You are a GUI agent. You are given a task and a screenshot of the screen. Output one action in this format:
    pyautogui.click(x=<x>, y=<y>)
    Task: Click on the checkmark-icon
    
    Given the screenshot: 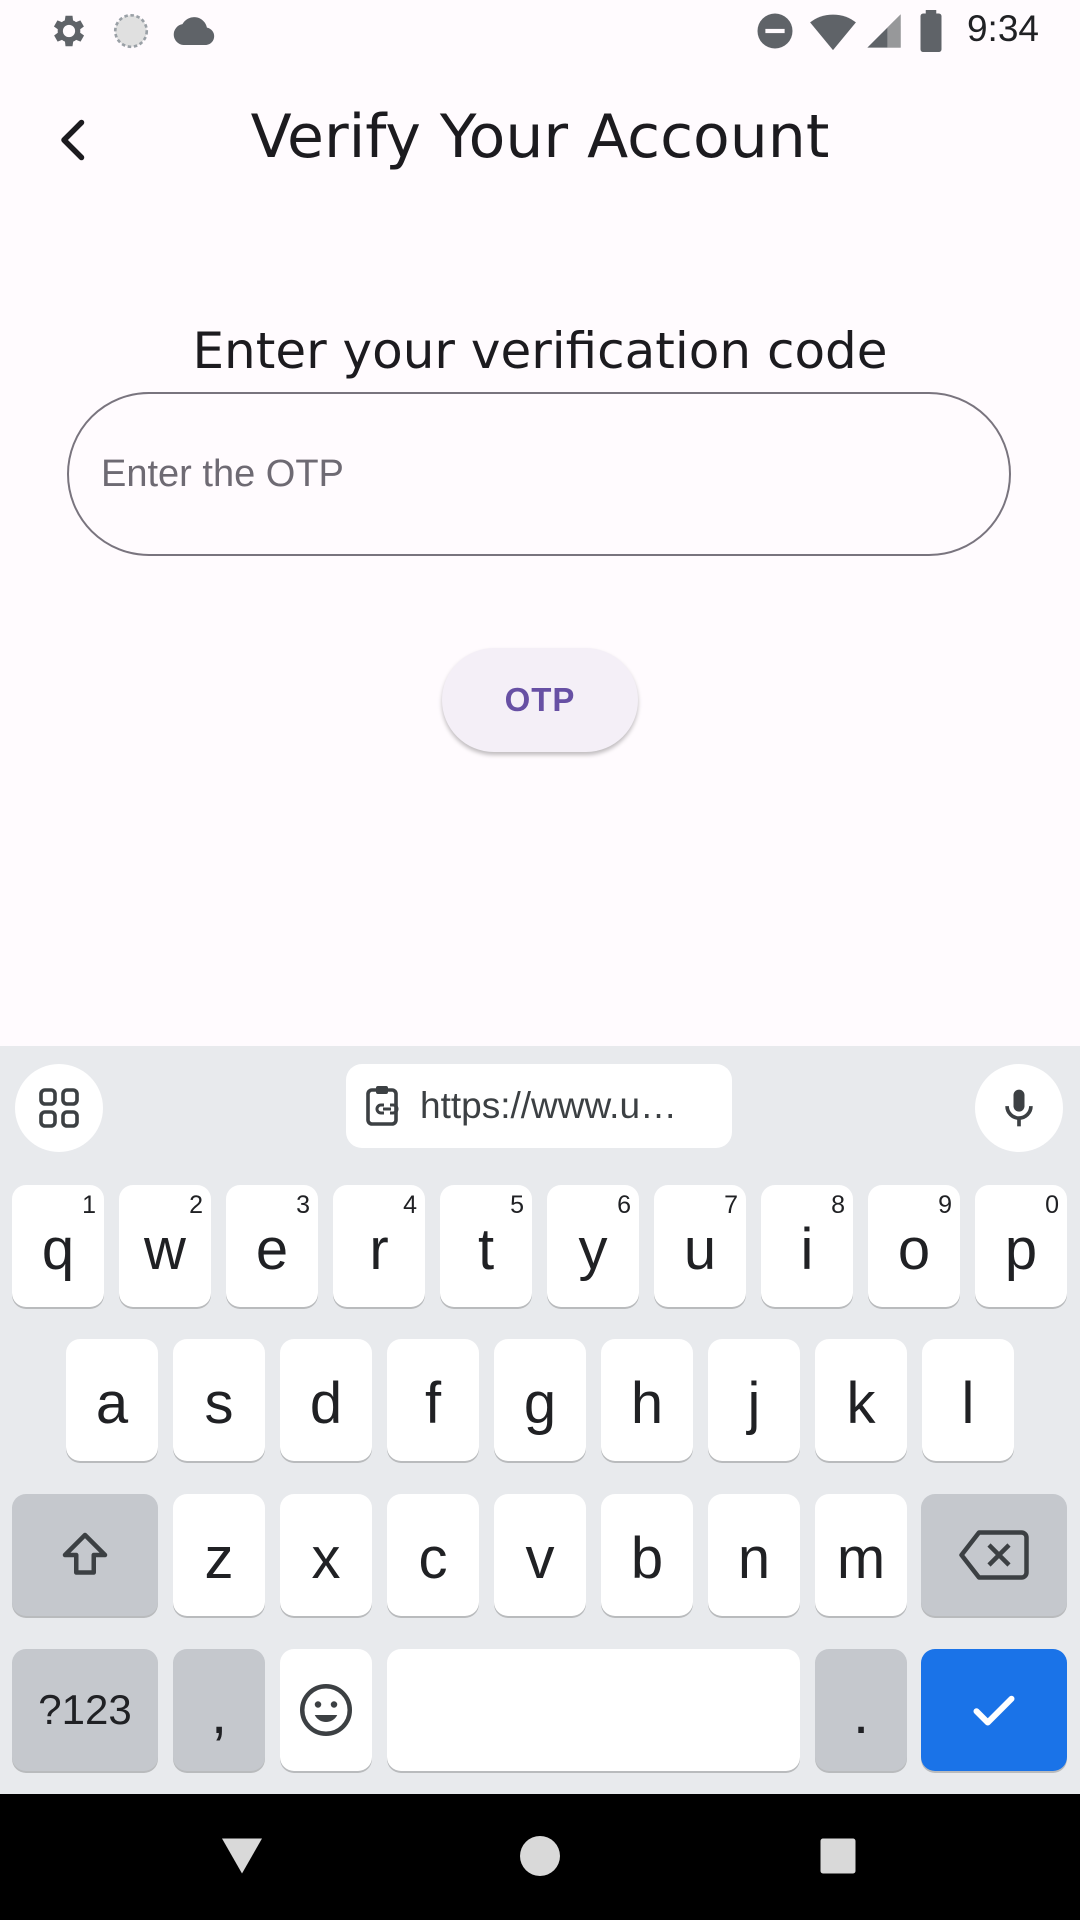 What is the action you would take?
    pyautogui.click(x=994, y=1710)
    